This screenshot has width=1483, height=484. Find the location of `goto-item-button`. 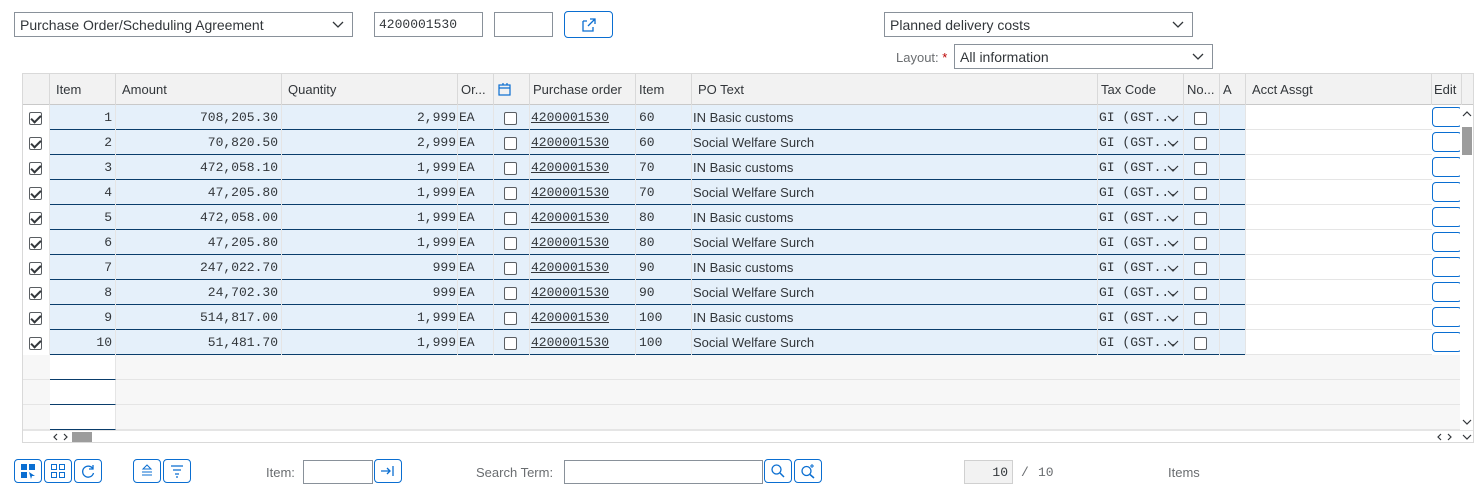

goto-item-button is located at coordinates (388, 471).